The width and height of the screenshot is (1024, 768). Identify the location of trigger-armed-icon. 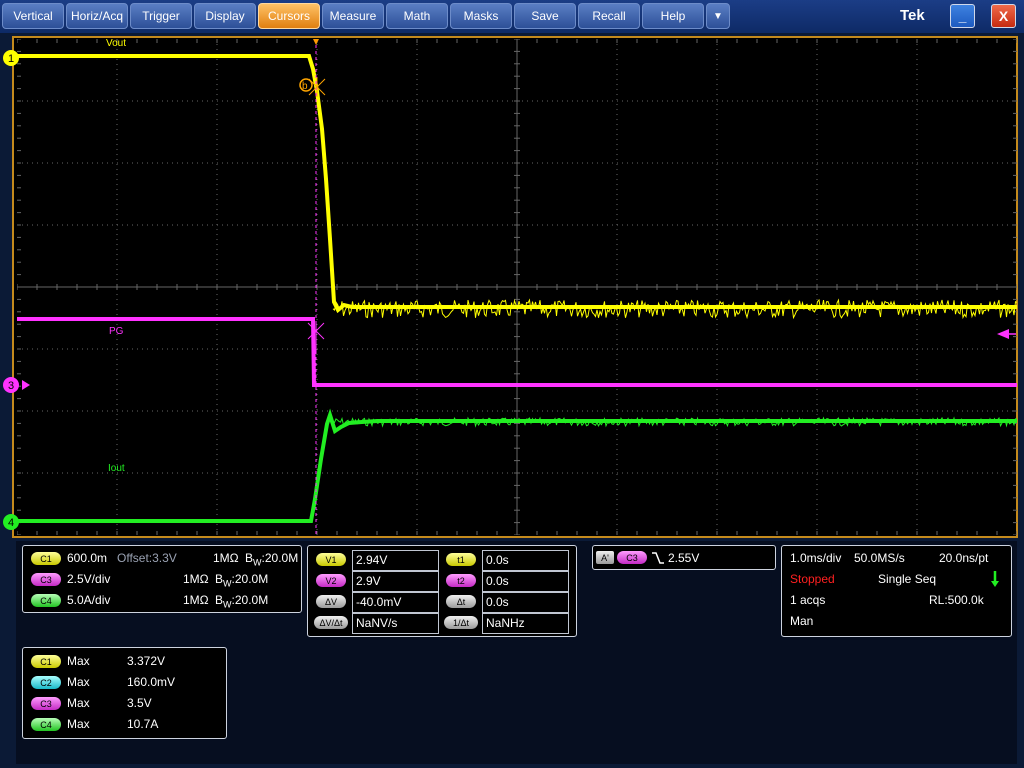
(995, 579).